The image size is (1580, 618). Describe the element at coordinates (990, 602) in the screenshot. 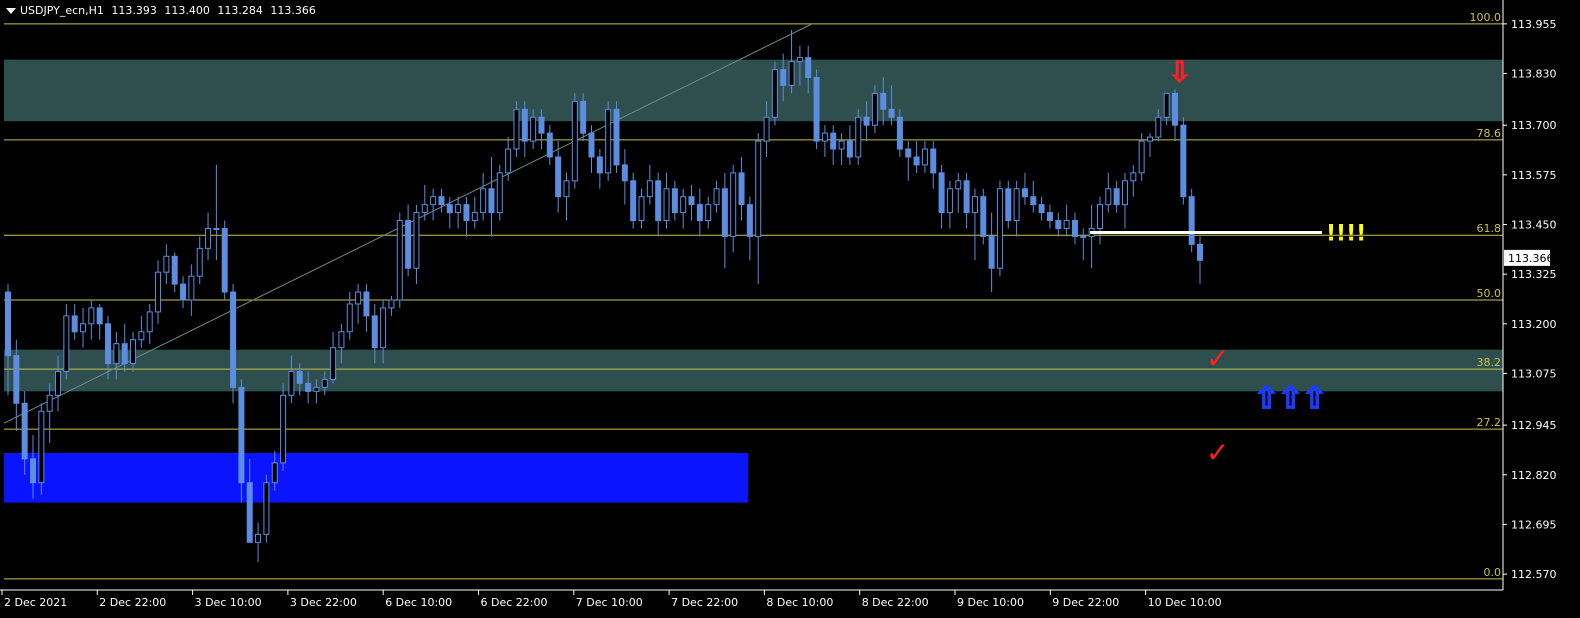

I see `x-tick-label: 9 Dec 10:00` at that location.